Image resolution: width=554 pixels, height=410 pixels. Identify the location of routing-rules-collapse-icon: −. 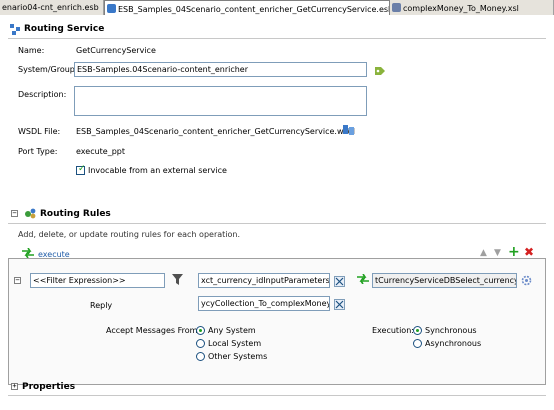
(14, 213).